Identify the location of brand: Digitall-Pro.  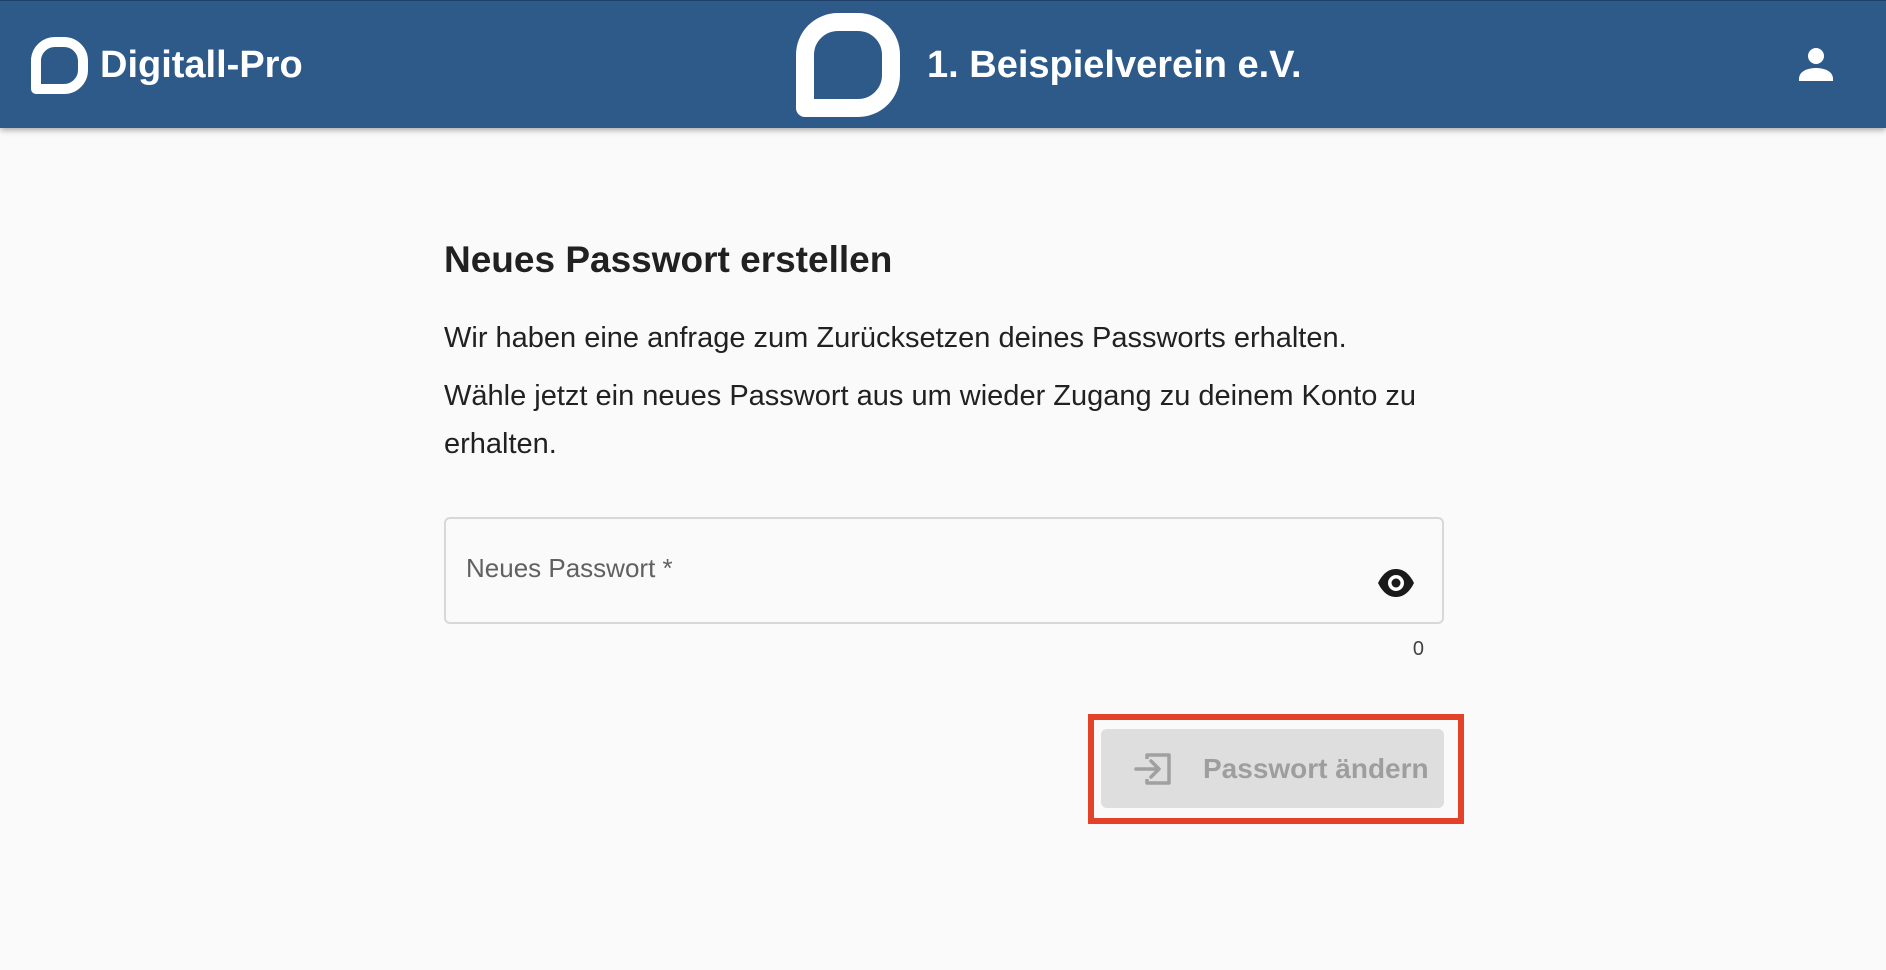
(167, 65).